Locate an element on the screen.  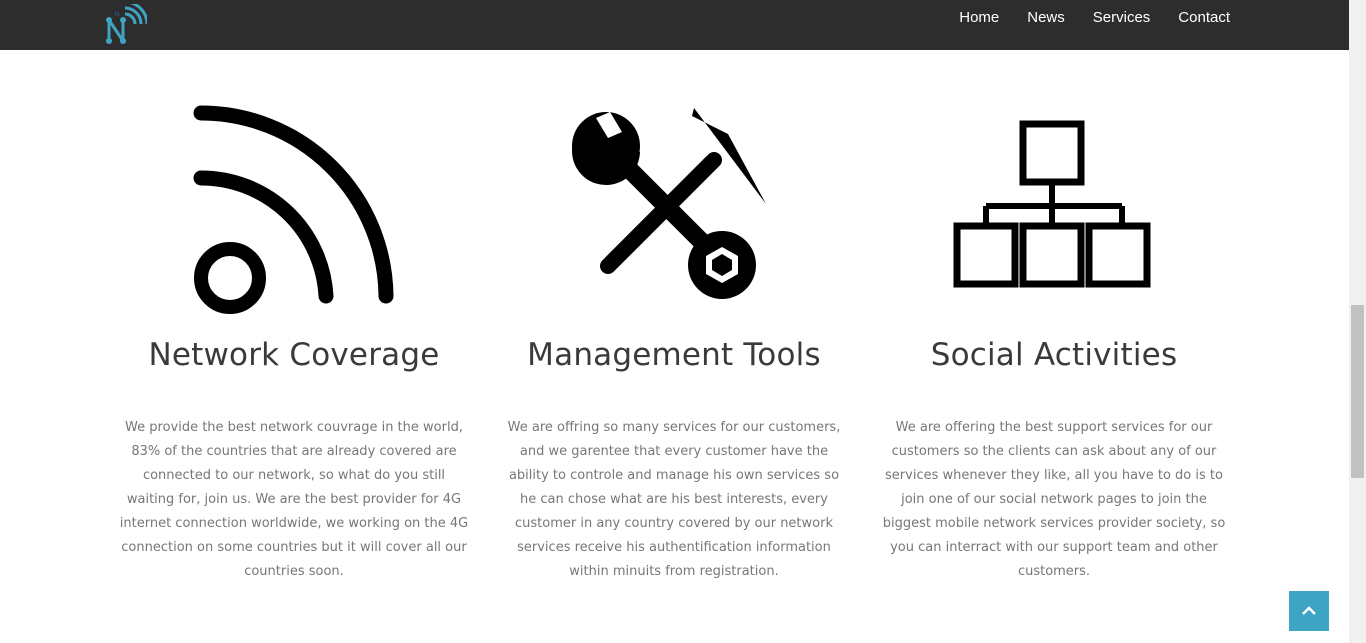
tools-icon is located at coordinates (669, 203).